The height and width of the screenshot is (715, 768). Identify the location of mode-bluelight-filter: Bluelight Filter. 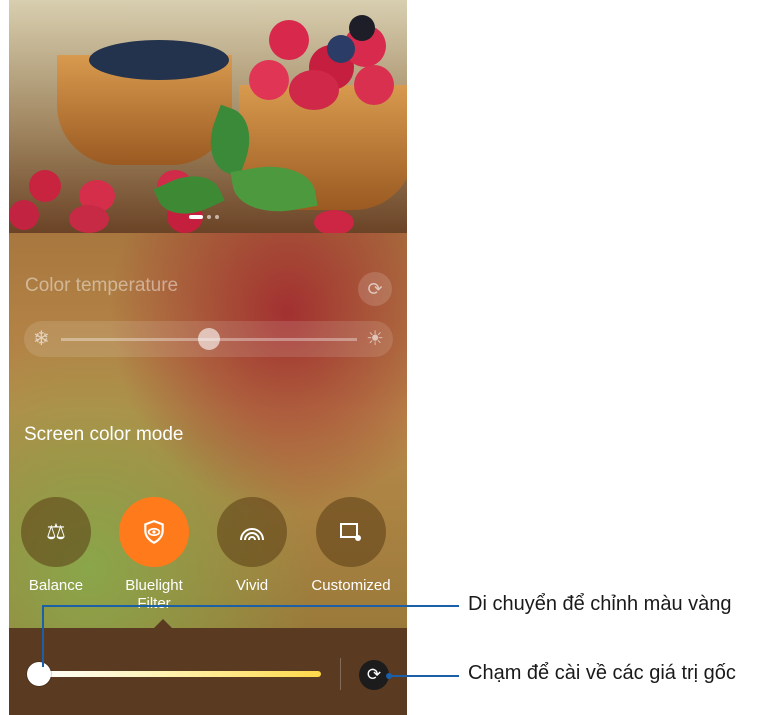
(154, 555).